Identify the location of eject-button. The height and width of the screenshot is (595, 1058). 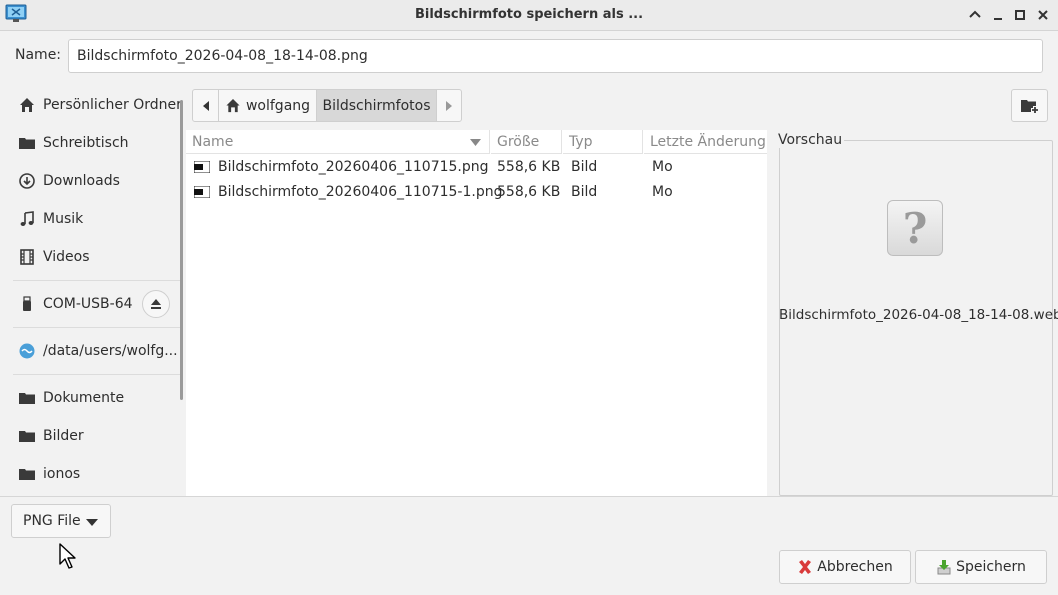
(156, 304).